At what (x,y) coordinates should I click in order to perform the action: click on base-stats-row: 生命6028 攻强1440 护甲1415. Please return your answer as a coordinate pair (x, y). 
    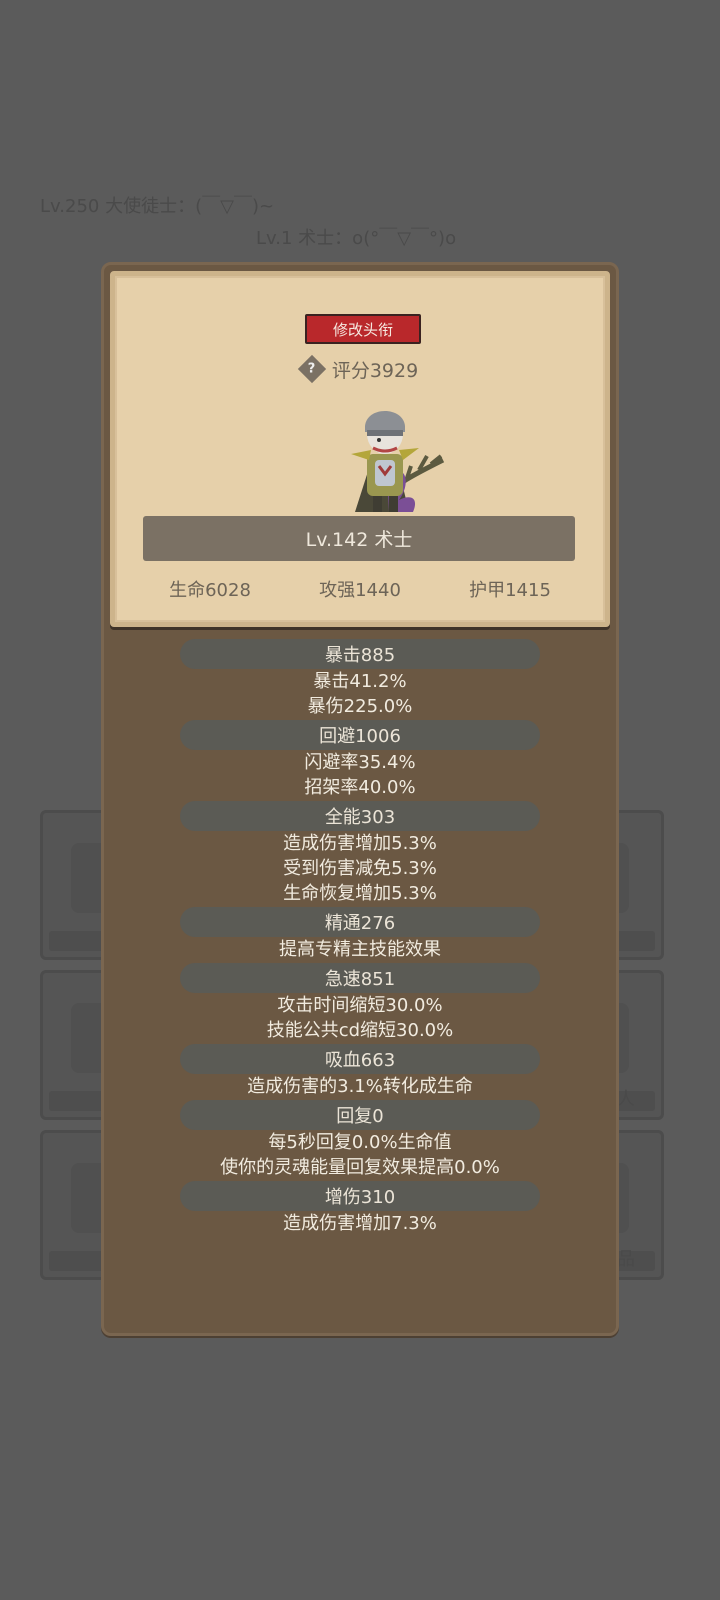
    Looking at the image, I should click on (360, 589).